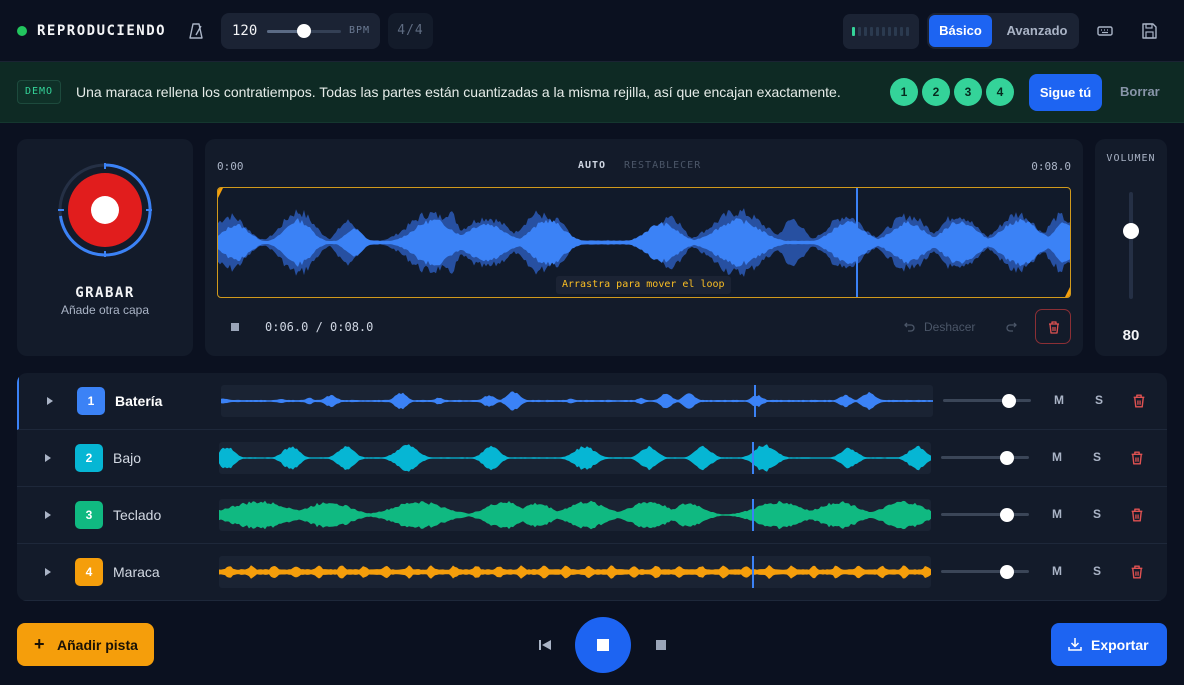 This screenshot has width=1184, height=685. What do you see at coordinates (1105, 31) in the screenshot?
I see `keyboard-icon` at bounding box center [1105, 31].